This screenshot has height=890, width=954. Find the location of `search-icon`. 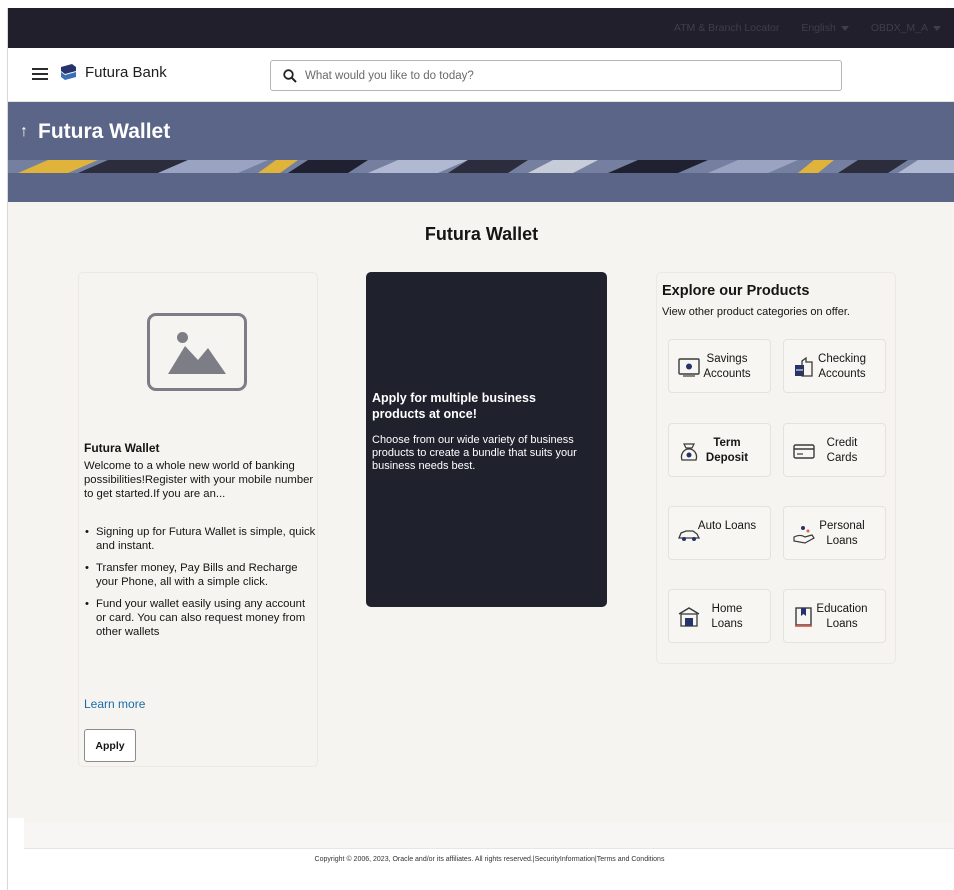

search-icon is located at coordinates (290, 75).